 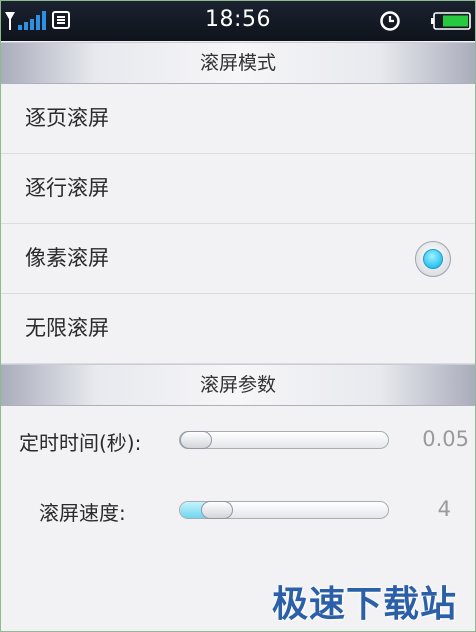 I want to click on speed-slider-thumb, so click(x=217, y=510).